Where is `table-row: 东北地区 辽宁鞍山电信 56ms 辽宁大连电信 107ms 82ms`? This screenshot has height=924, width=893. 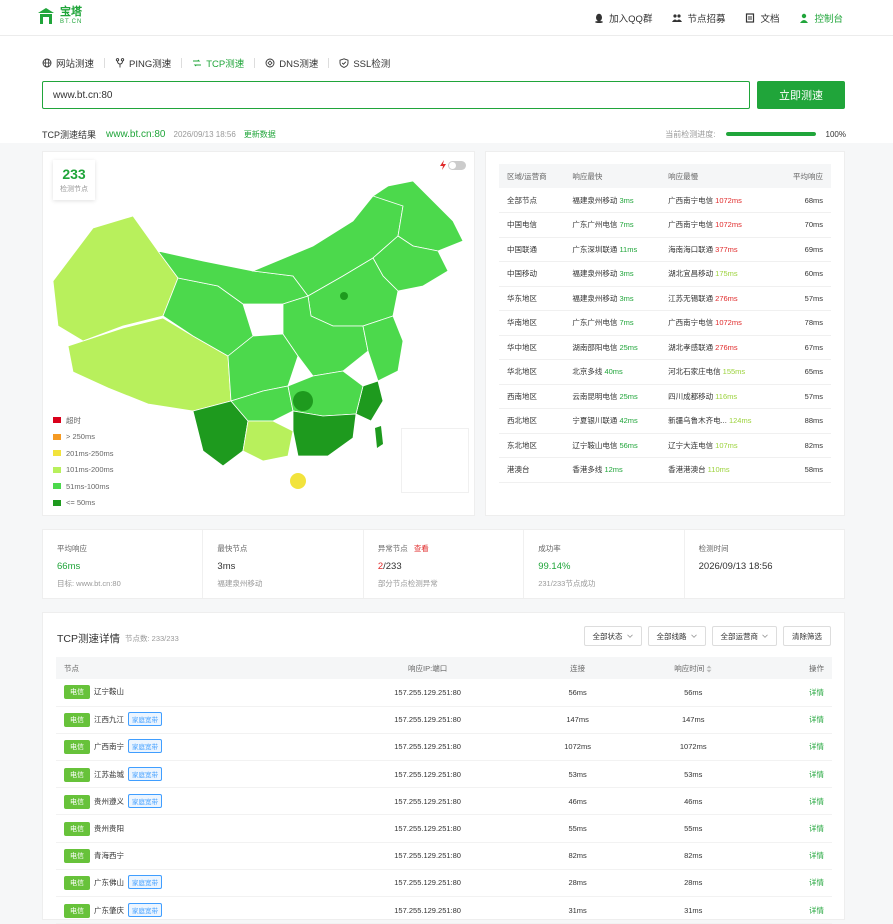
table-row: 东北地区 辽宁鞍山电信 56ms 辽宁大连电信 107ms 82ms is located at coordinates (665, 445).